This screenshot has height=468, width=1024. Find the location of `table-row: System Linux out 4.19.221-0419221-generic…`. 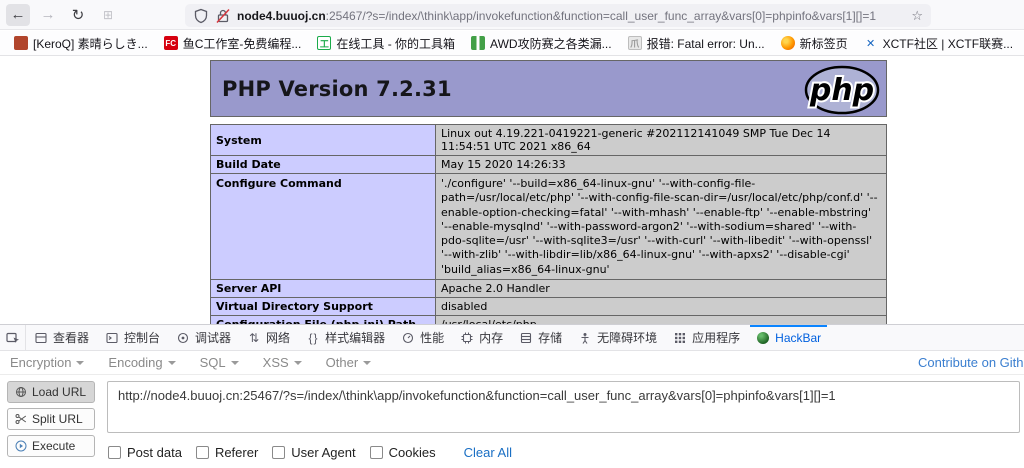

table-row: System Linux out 4.19.221-0419221-generic… is located at coordinates (548, 140).